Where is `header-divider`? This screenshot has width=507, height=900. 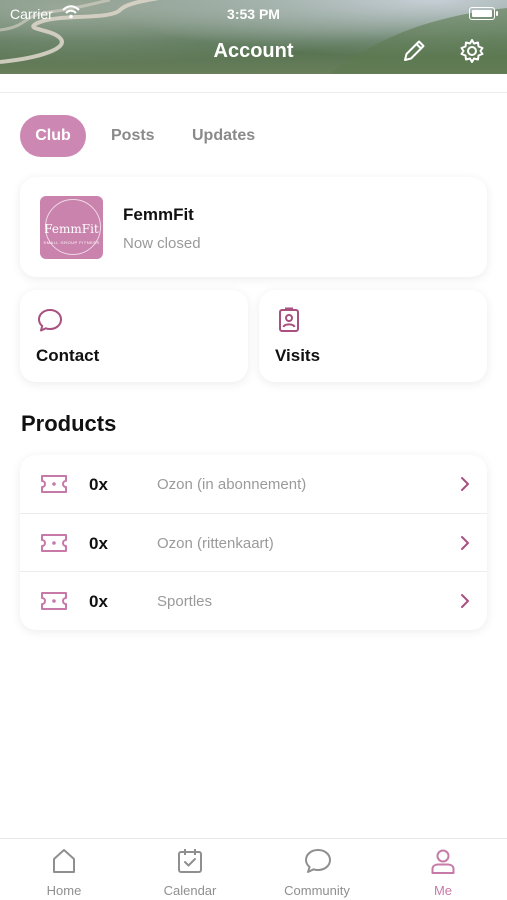
header-divider is located at coordinates (253, 92).